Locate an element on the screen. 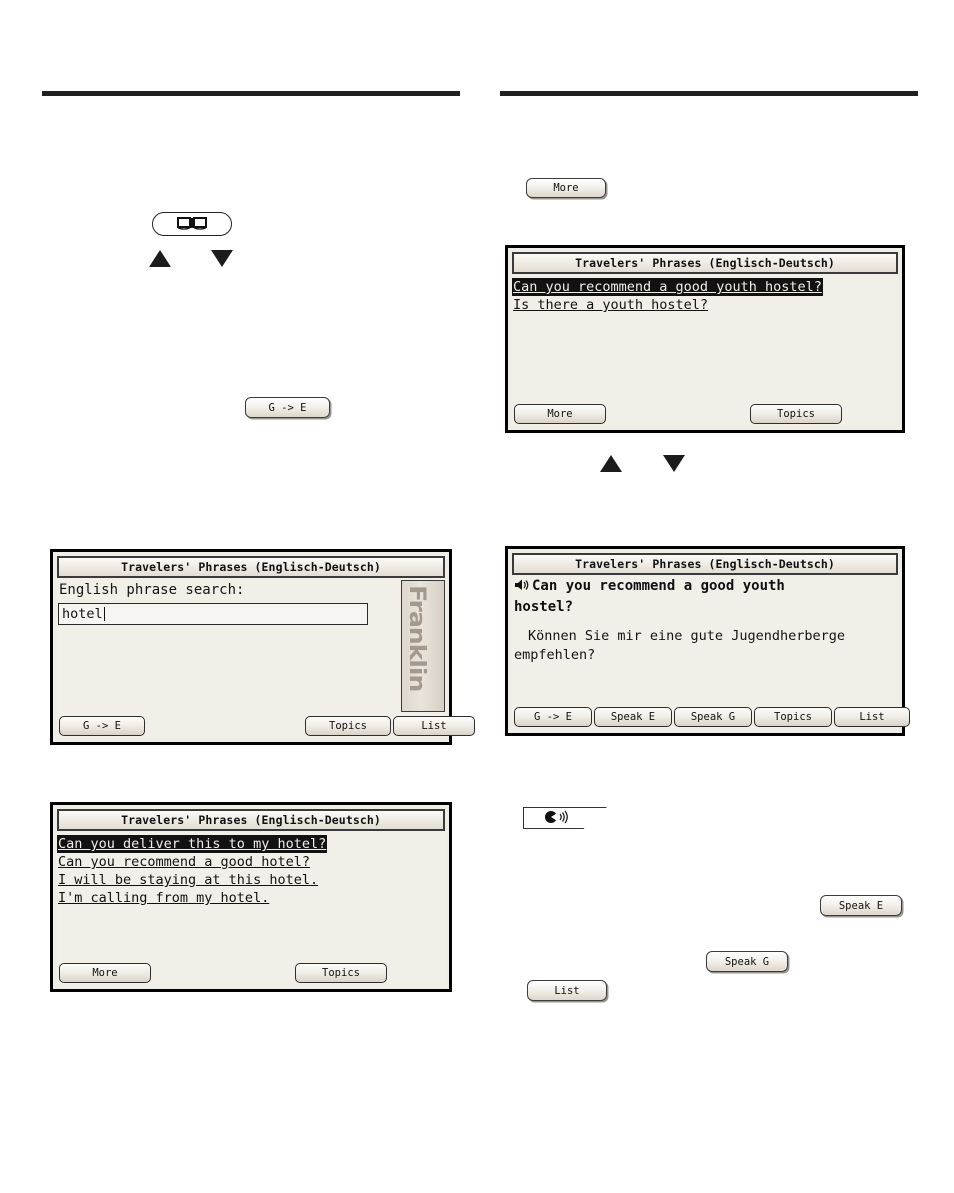 The width and height of the screenshot is (954, 1193). header-rule-left is located at coordinates (251, 93).